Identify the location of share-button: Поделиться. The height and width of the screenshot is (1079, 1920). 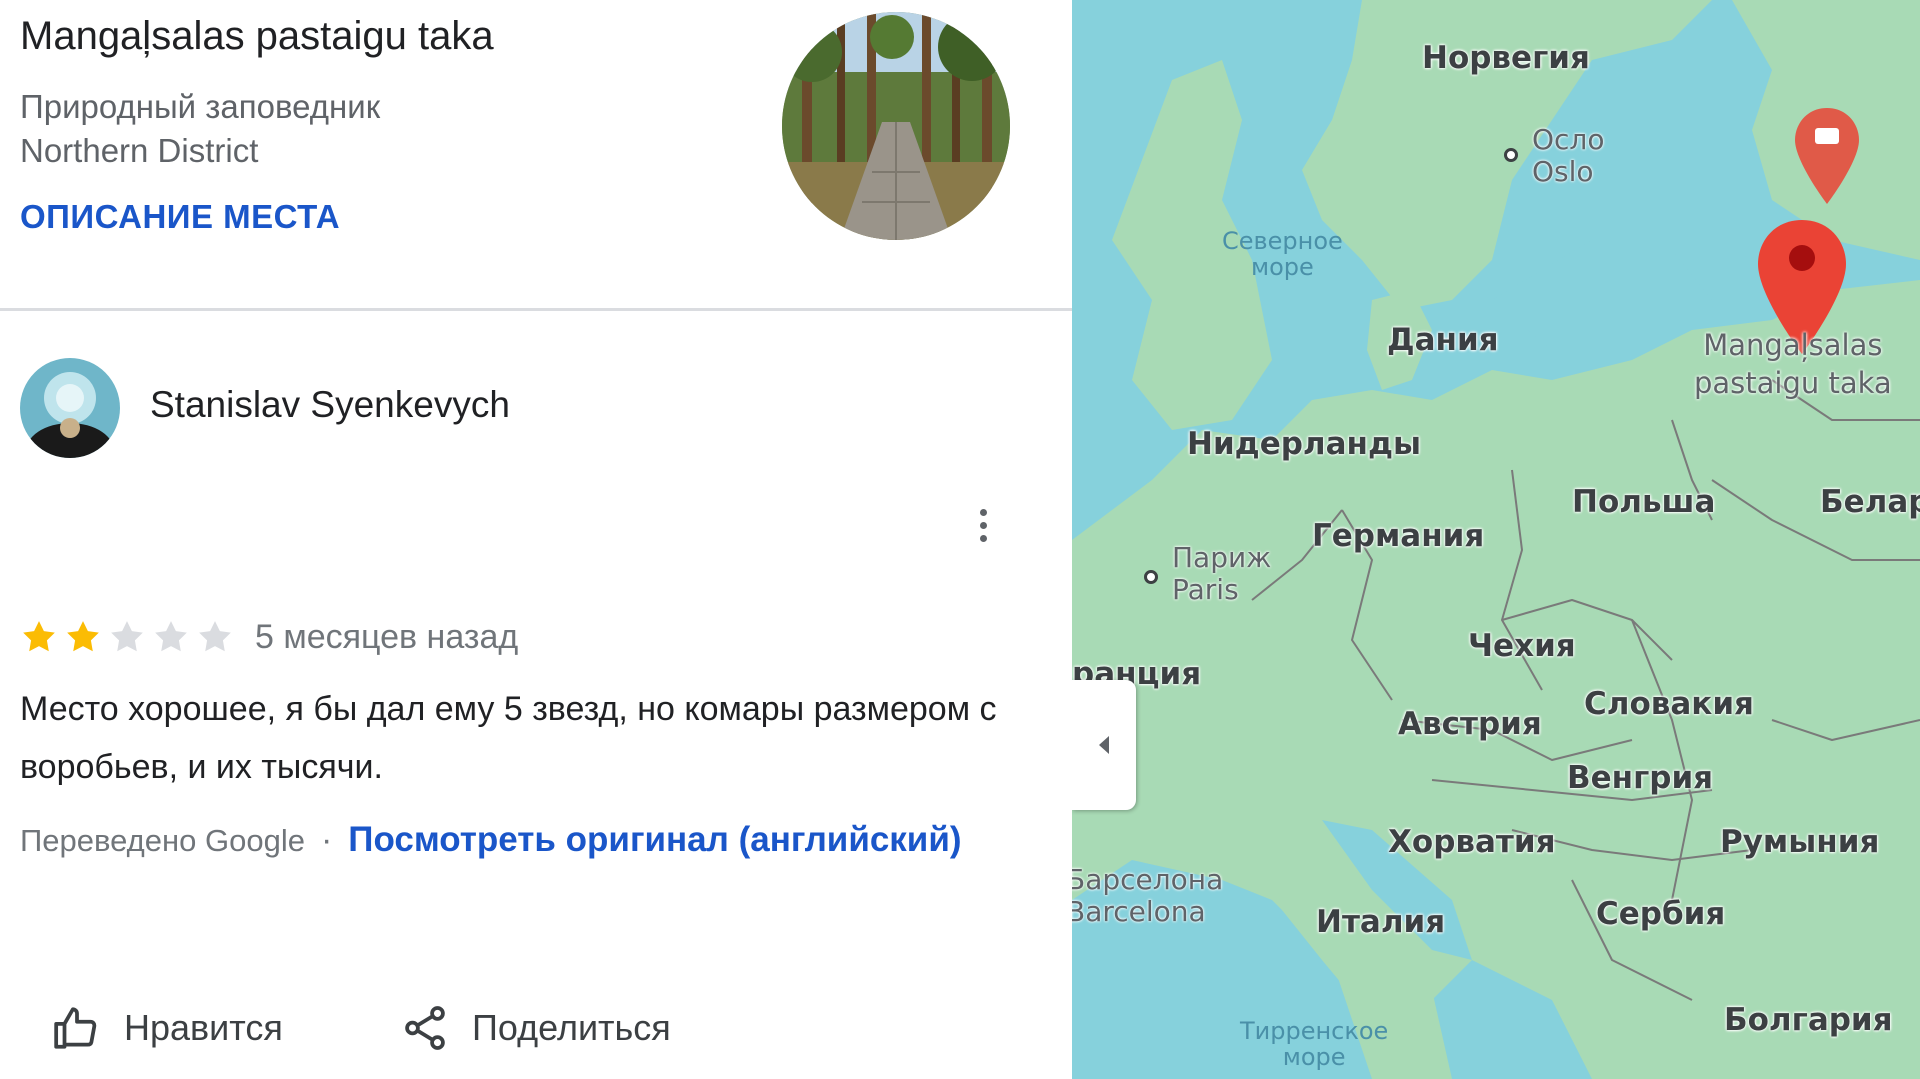
(535, 1028).